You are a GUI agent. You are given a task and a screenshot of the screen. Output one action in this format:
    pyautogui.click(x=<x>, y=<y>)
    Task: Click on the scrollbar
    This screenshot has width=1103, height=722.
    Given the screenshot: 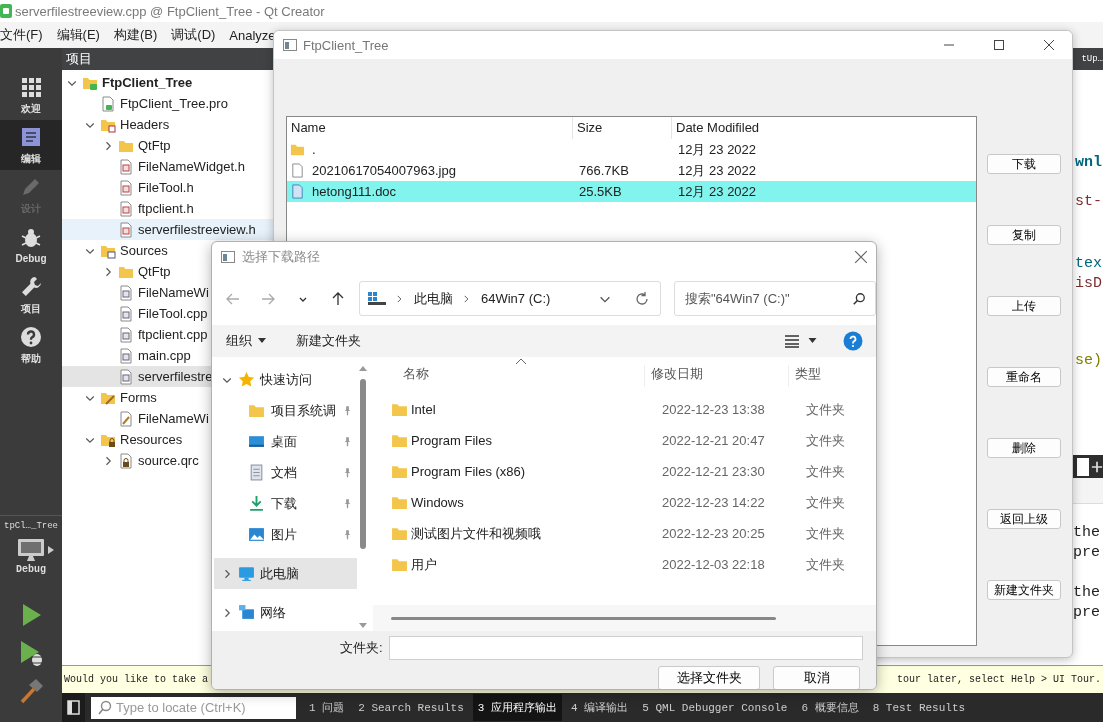 What is the action you would take?
    pyautogui.click(x=583, y=618)
    